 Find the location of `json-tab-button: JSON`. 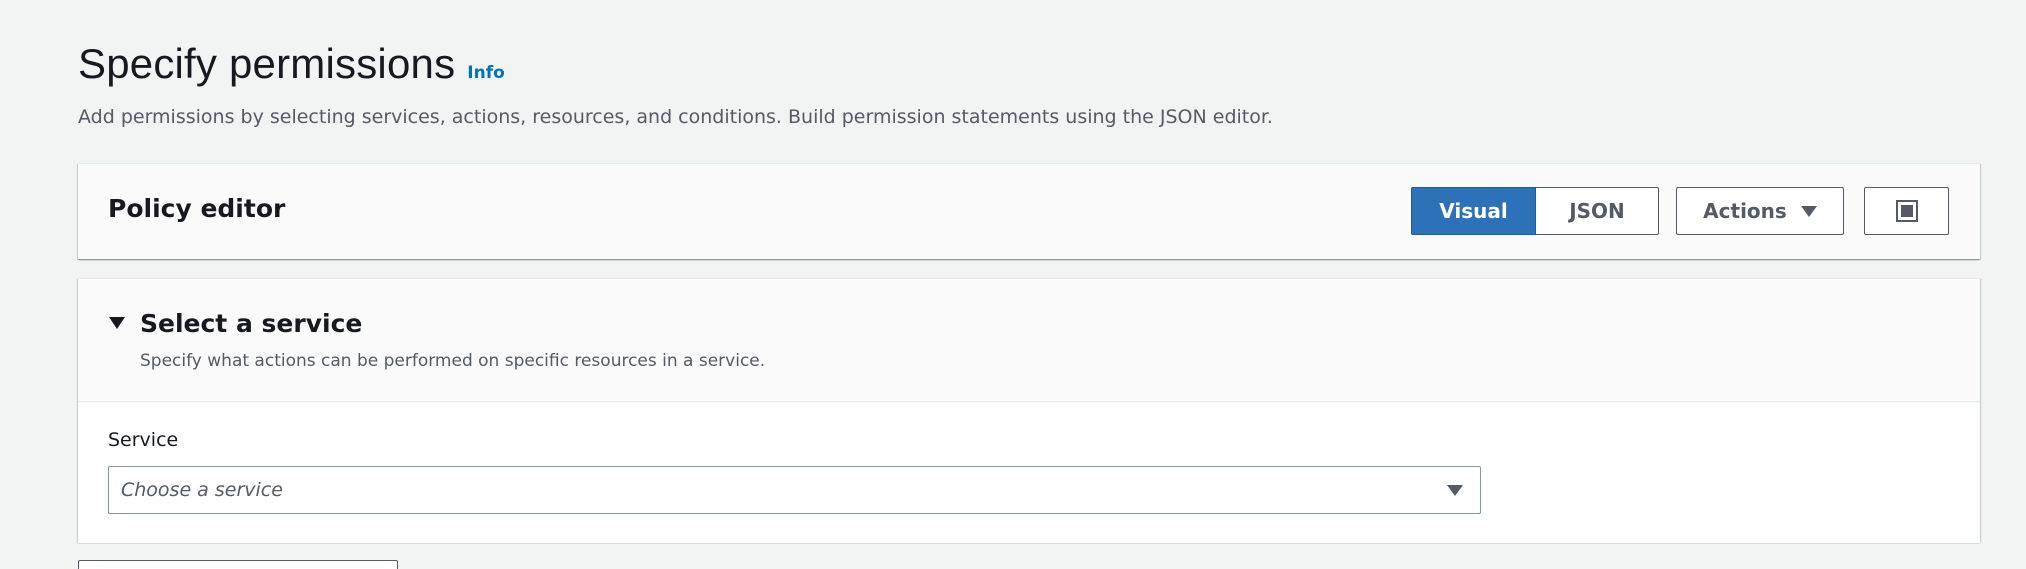

json-tab-button: JSON is located at coordinates (1597, 211).